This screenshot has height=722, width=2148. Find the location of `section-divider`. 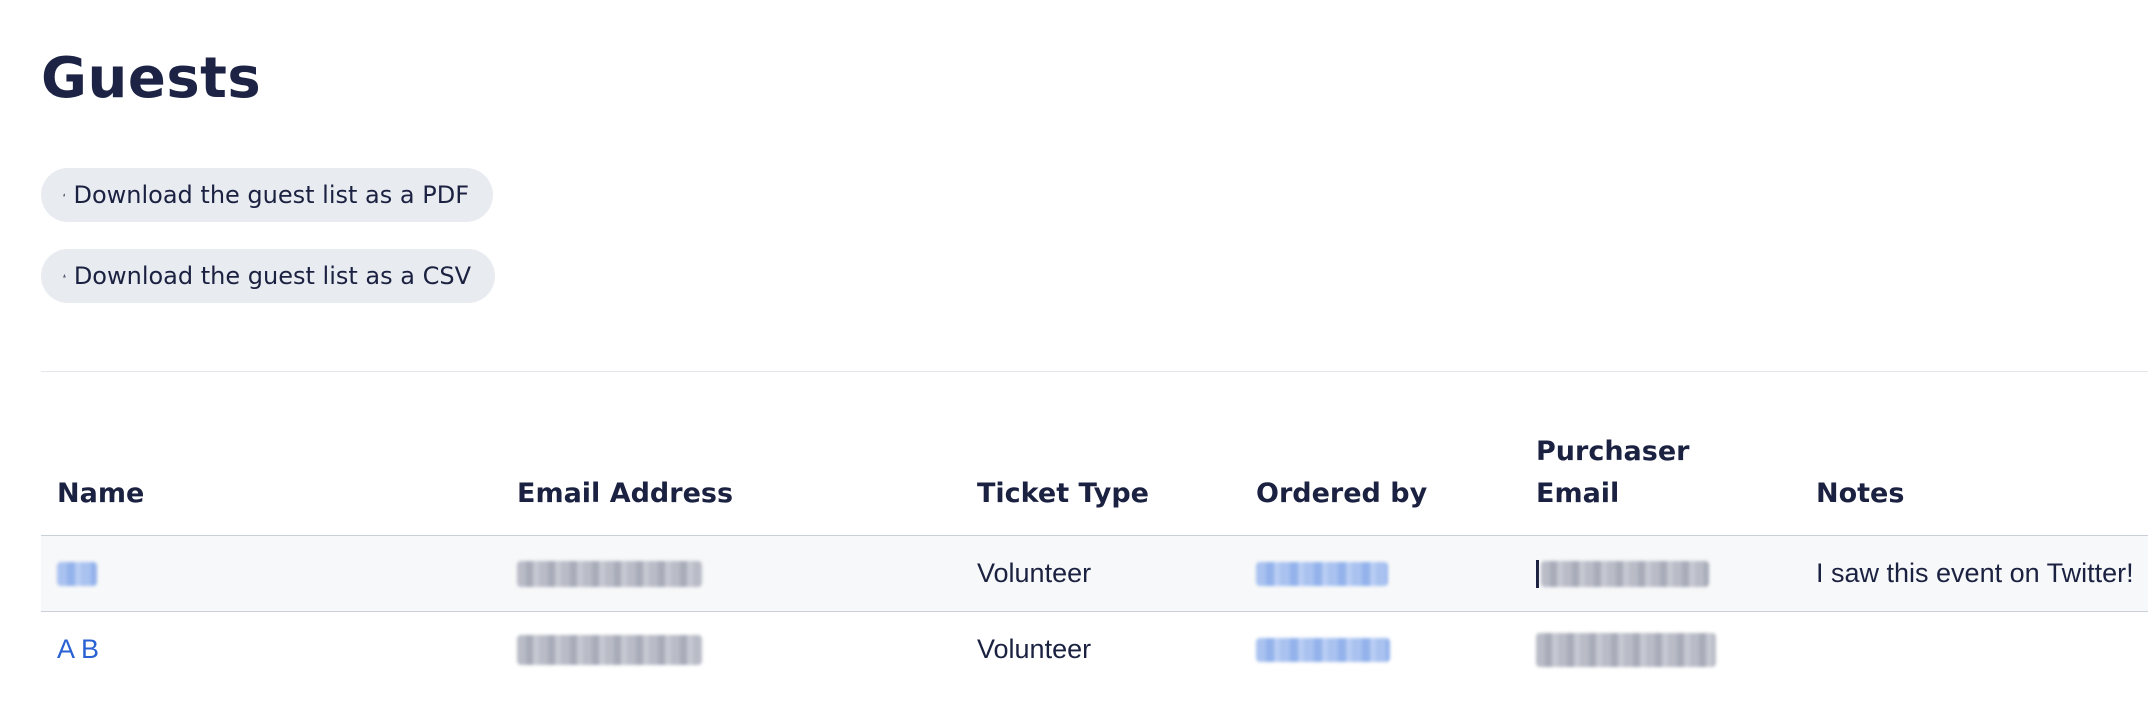

section-divider is located at coordinates (1094, 371).